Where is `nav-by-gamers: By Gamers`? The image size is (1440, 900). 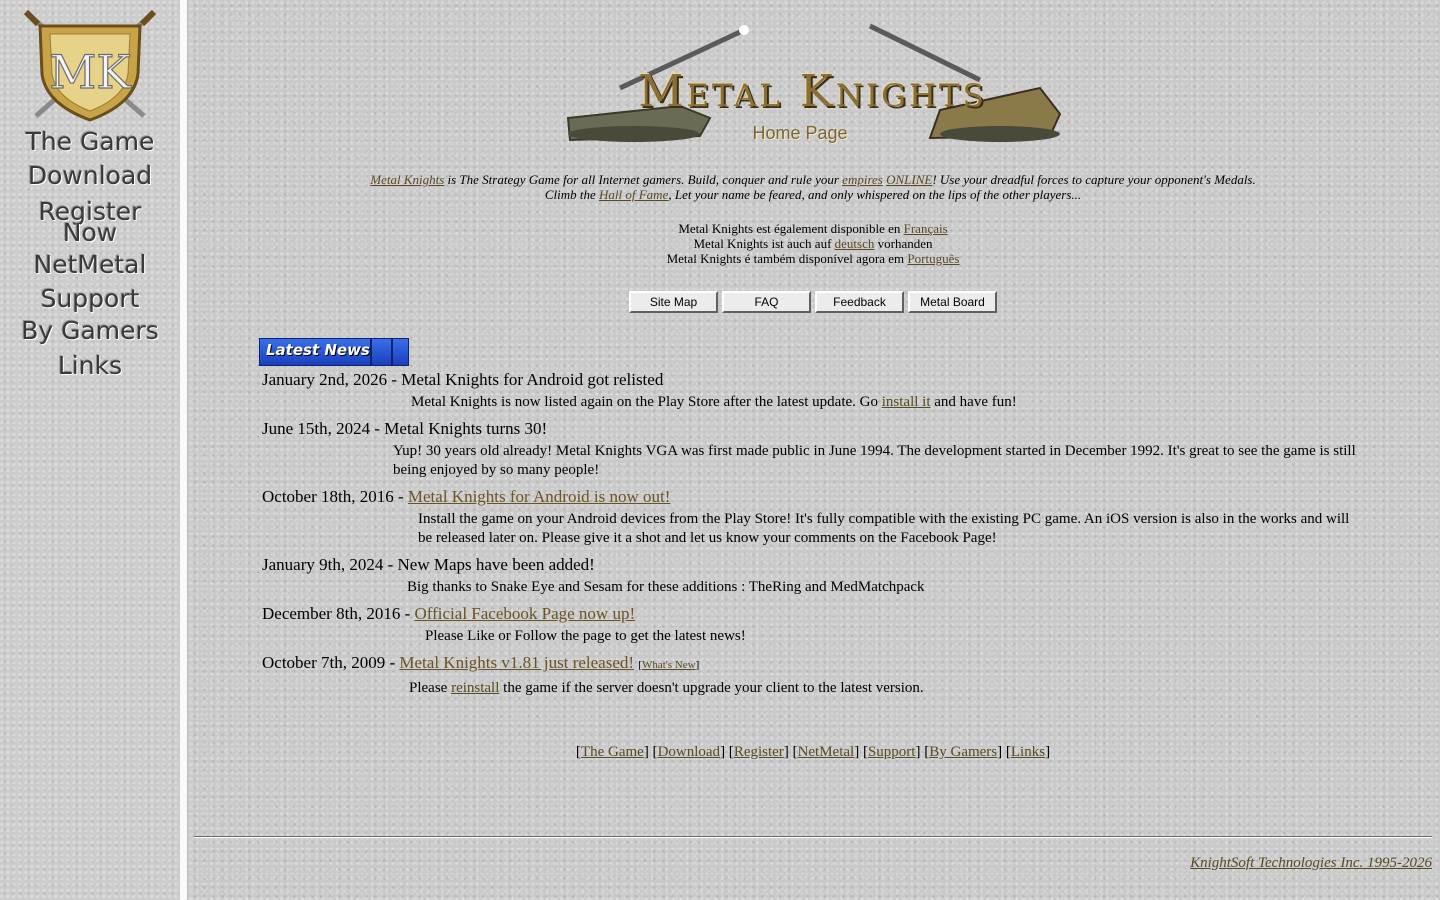 nav-by-gamers: By Gamers is located at coordinates (90, 330).